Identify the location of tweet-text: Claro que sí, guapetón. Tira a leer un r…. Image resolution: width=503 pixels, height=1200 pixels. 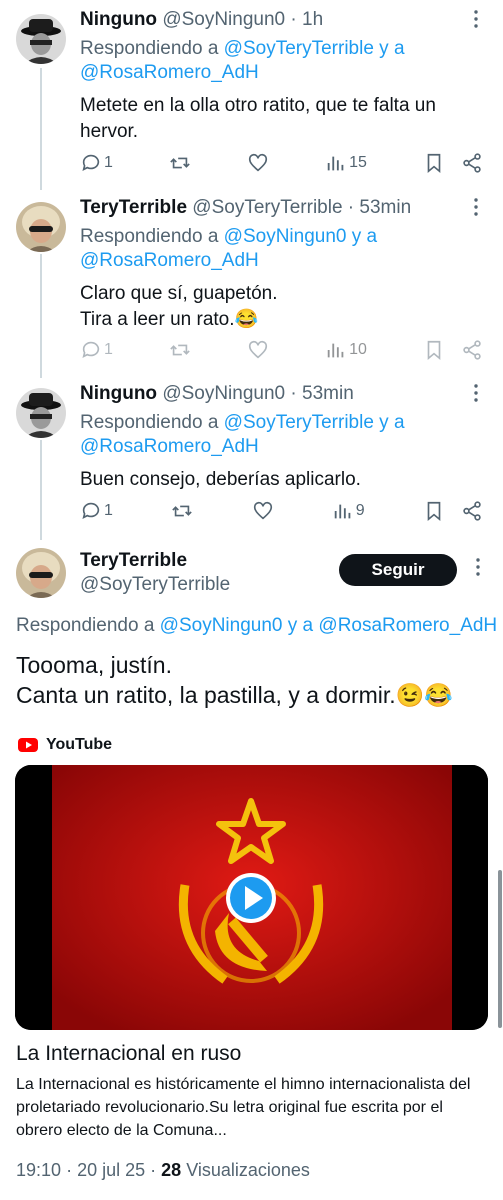
(283, 307).